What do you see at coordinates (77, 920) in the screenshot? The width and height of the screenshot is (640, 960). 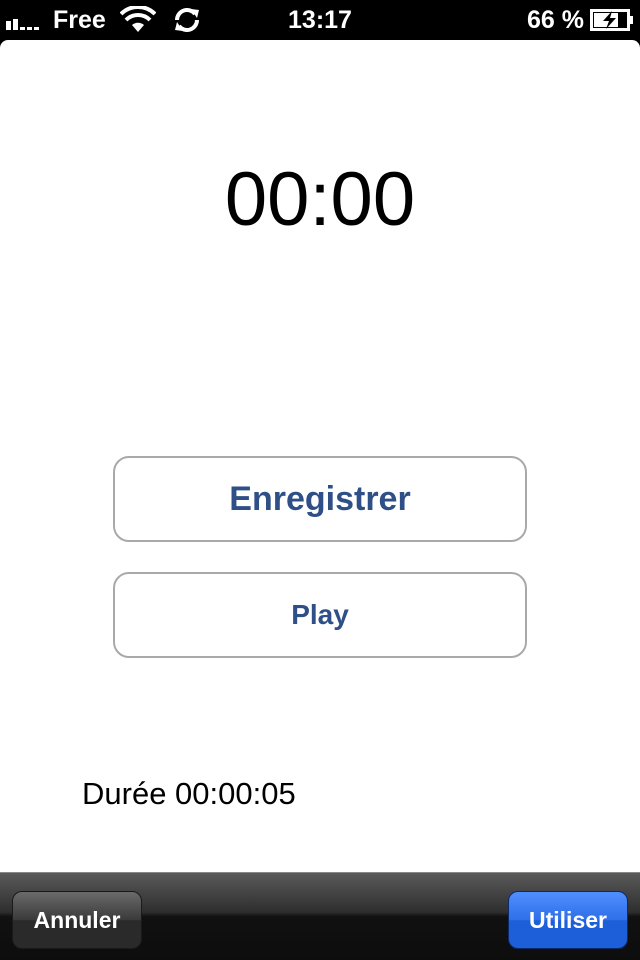 I see `cancel-button: Annuler` at bounding box center [77, 920].